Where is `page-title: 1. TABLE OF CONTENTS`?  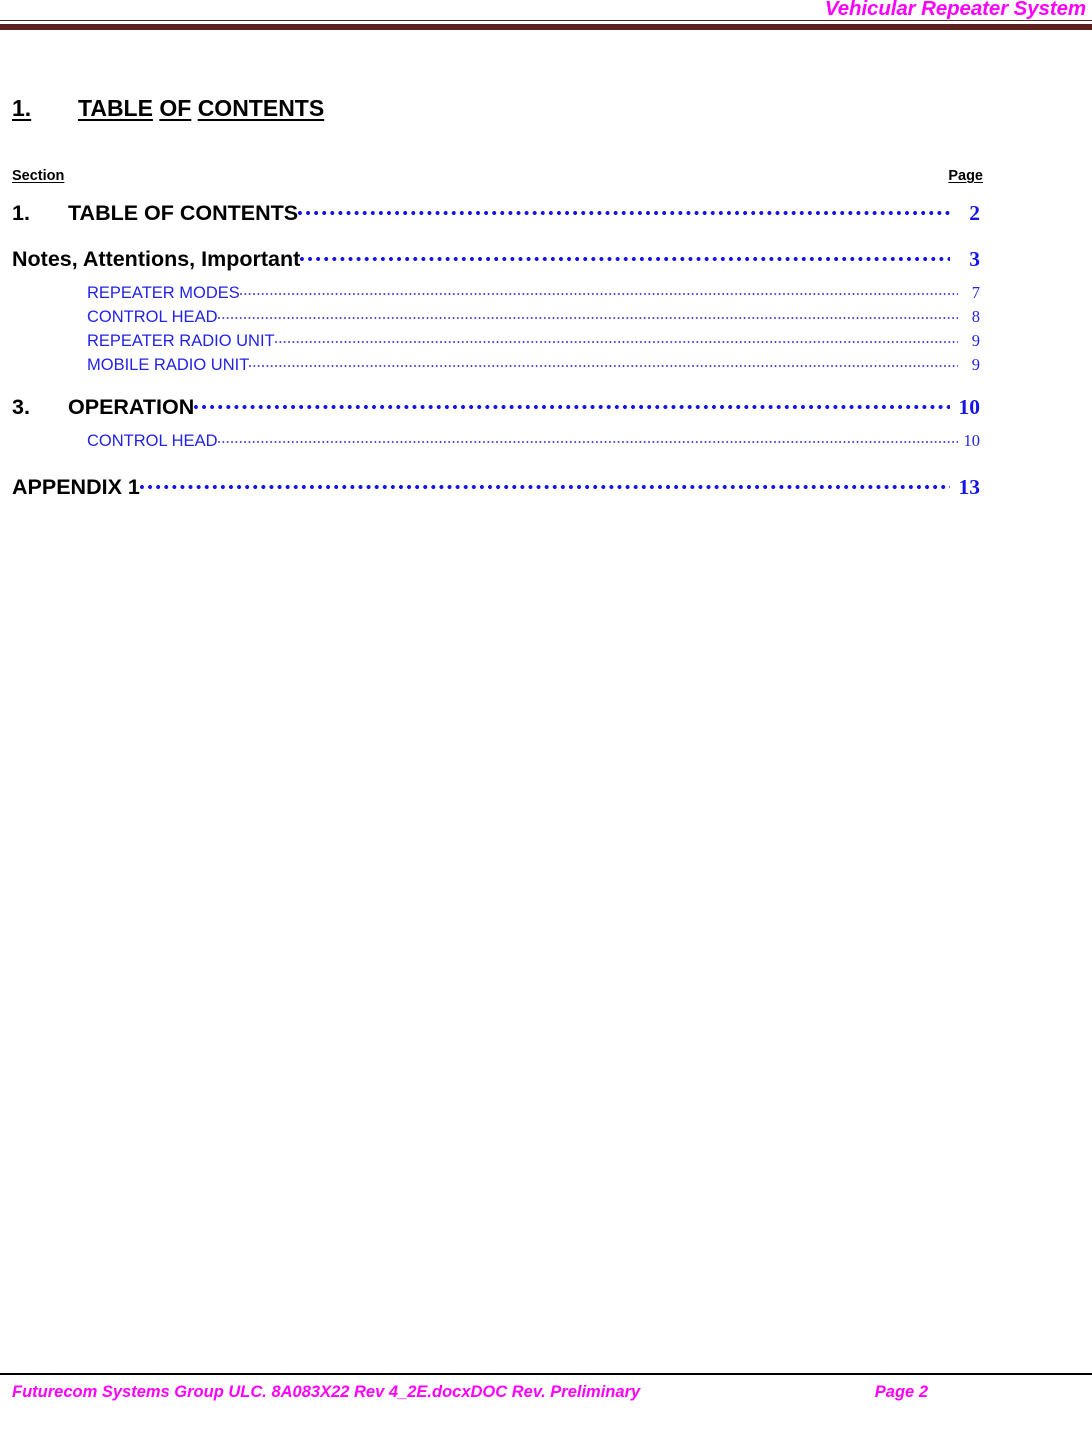
page-title: 1. TABLE OF CONTENTS is located at coordinates (496, 108).